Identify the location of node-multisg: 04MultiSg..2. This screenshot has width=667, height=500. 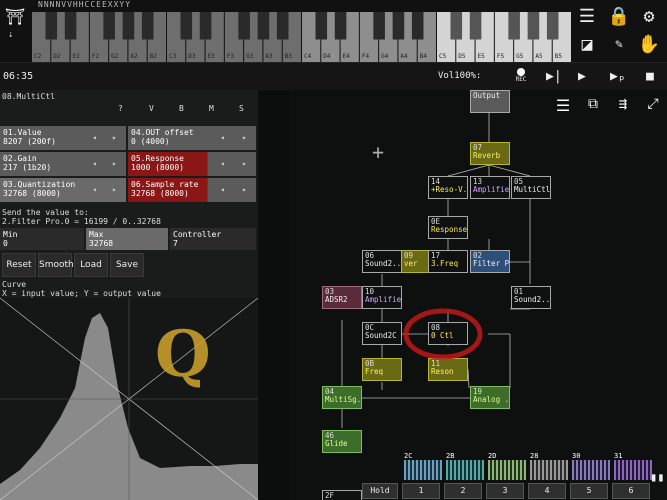
(342, 397).